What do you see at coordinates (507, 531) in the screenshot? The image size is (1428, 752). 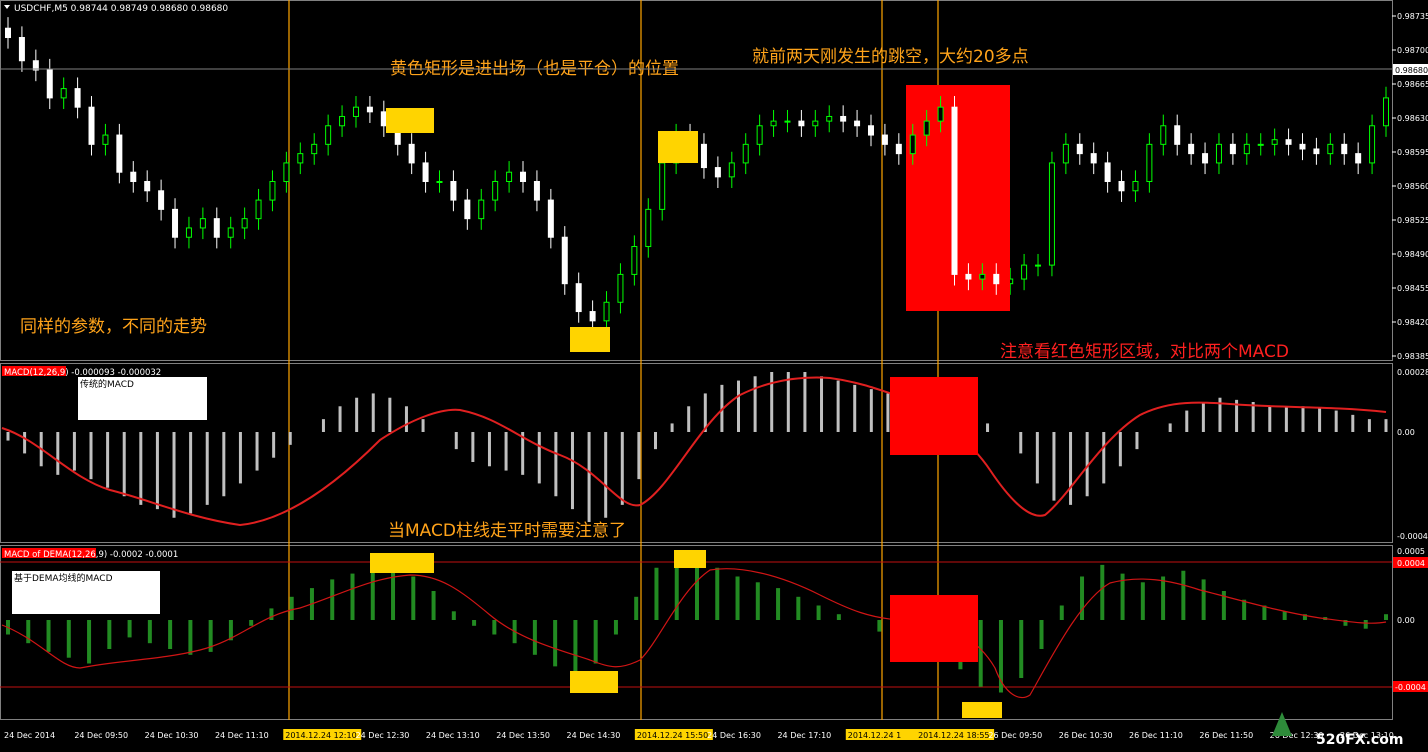 I see `annotation-macd-flat: 当MACD柱线走平时需要注意了` at bounding box center [507, 531].